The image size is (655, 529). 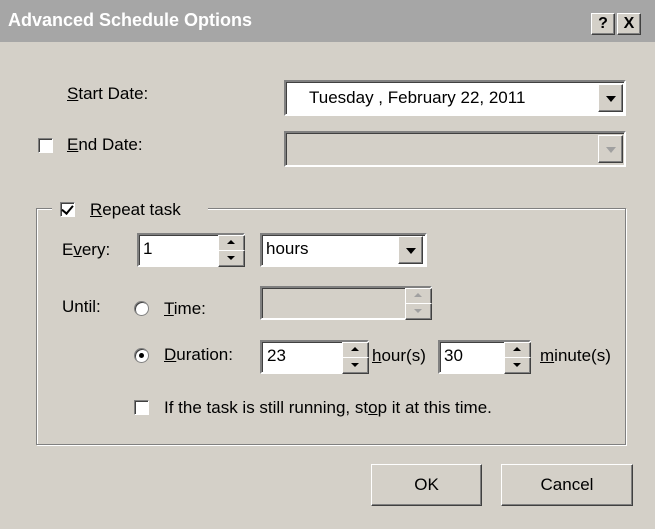 I want to click on duration-hours-spinner, so click(x=355, y=358).